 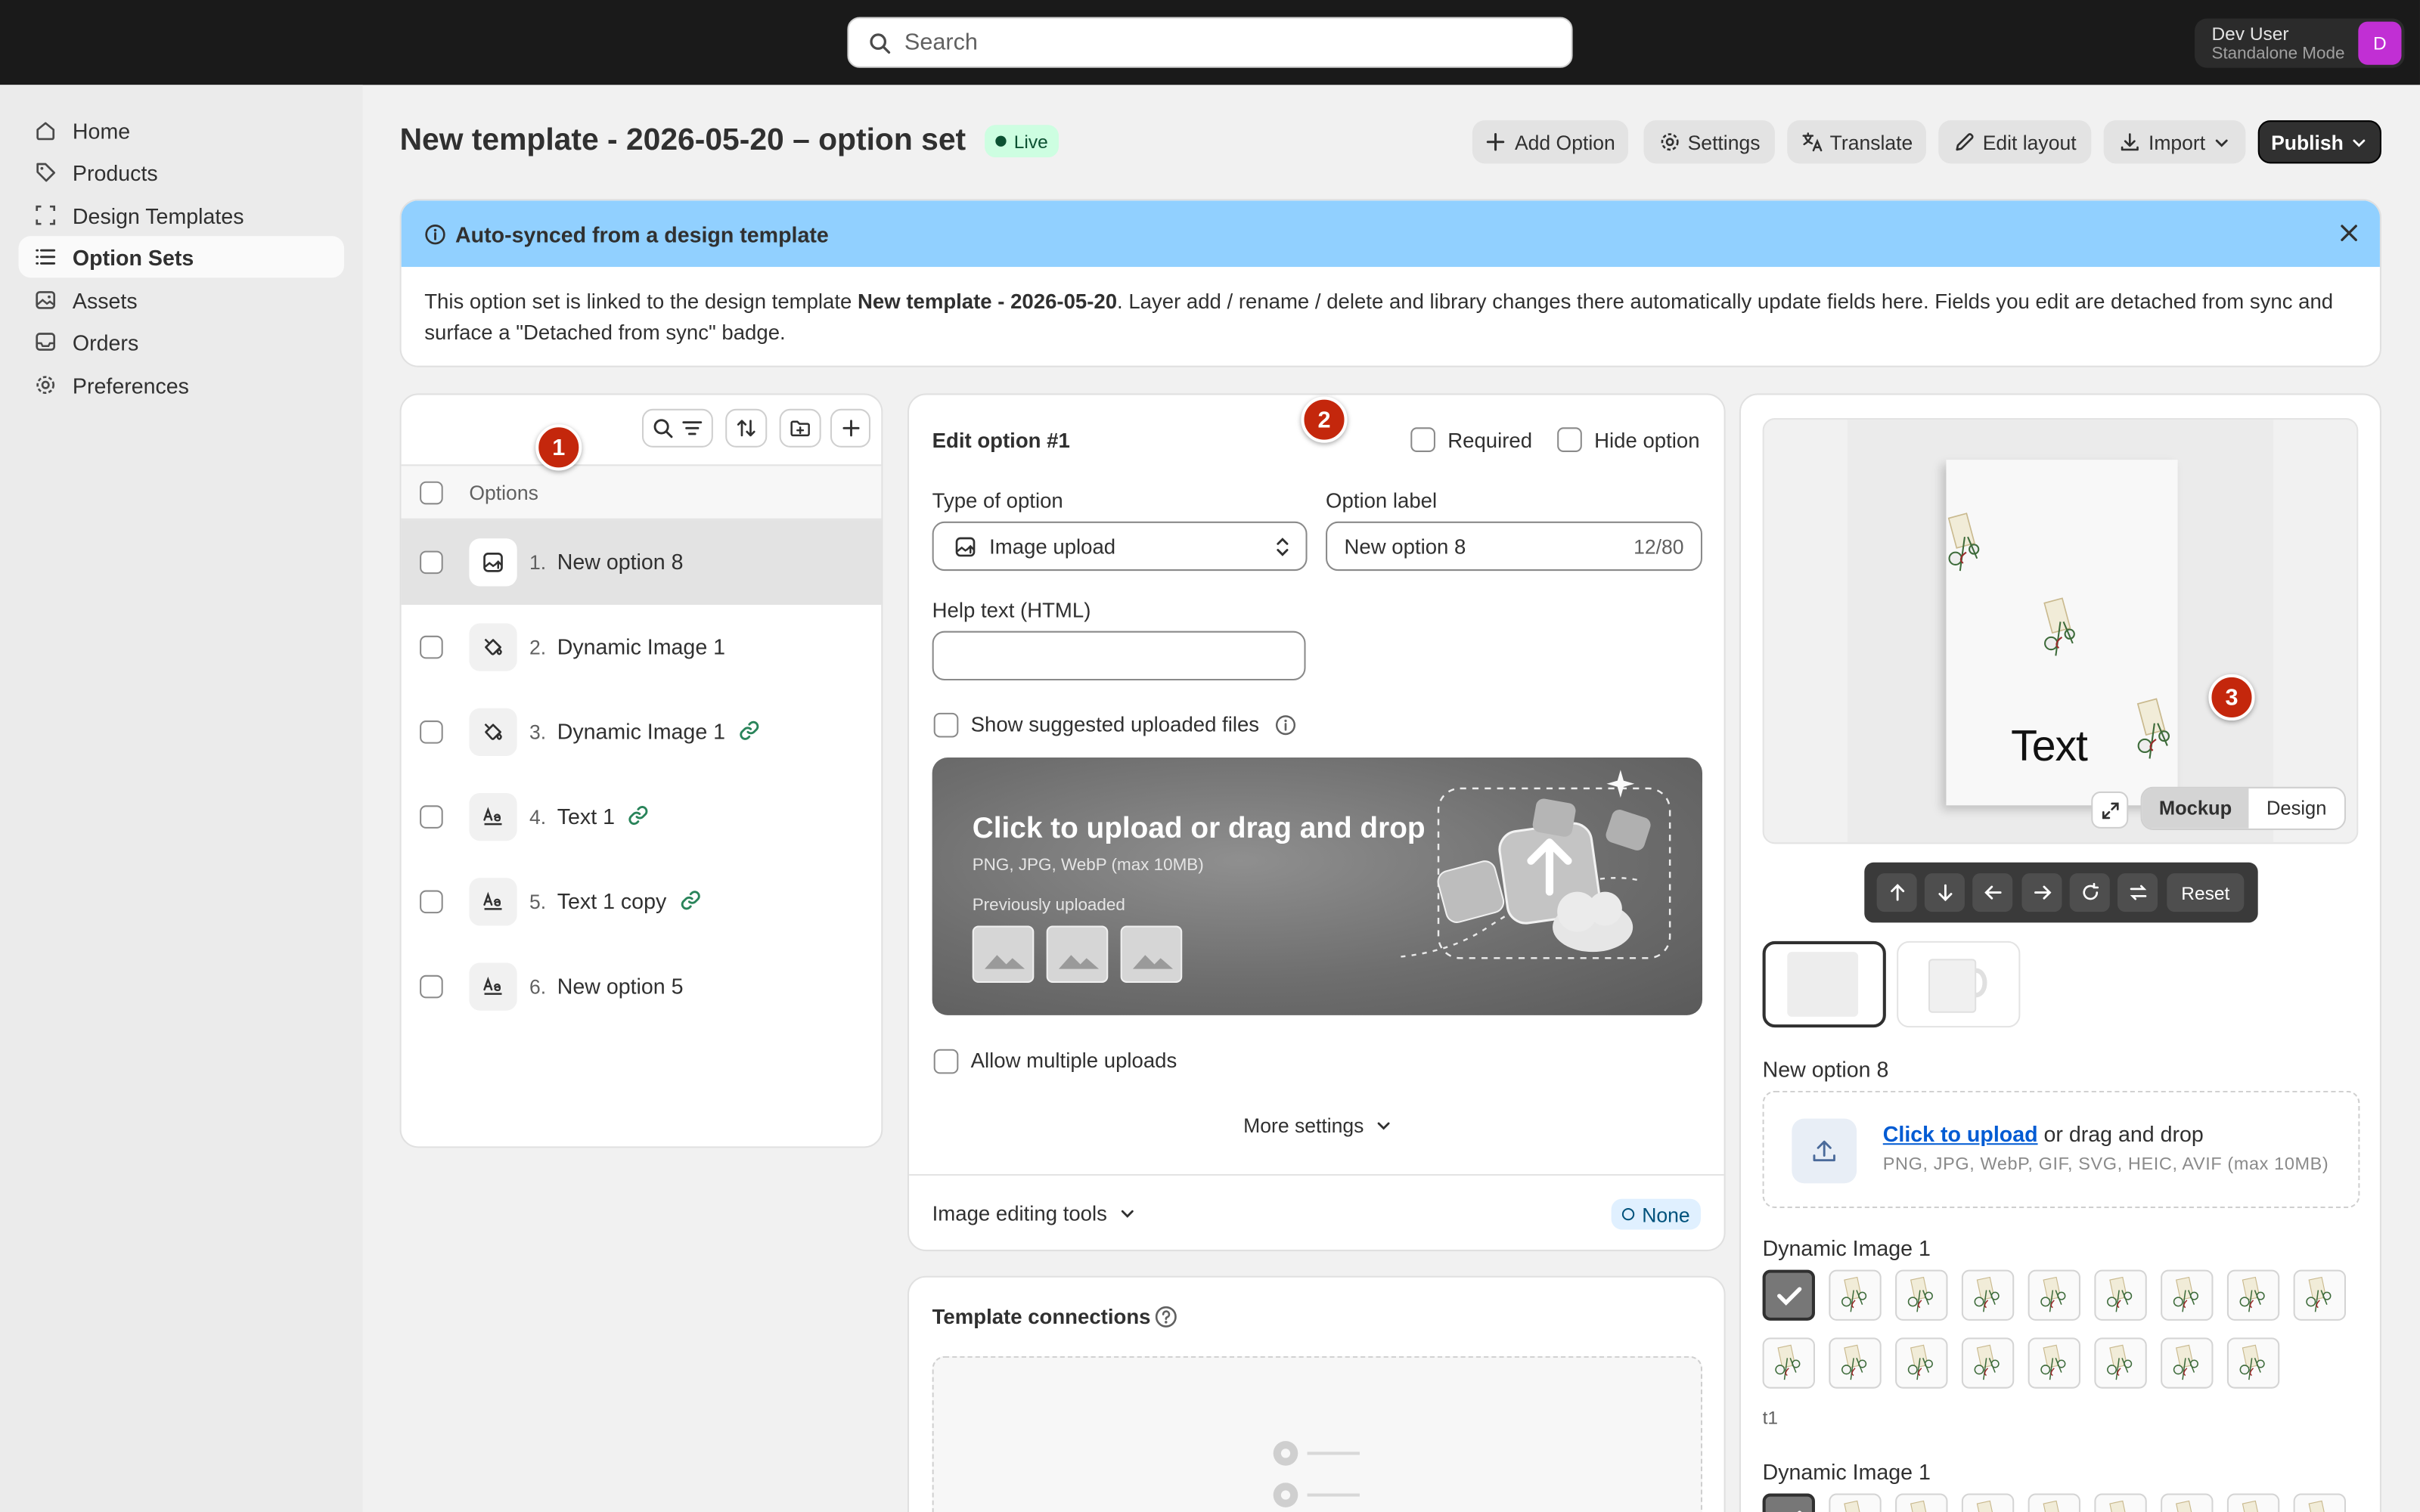 What do you see at coordinates (1514, 546) in the screenshot?
I see `option-label-field: New option 8 12/80` at bounding box center [1514, 546].